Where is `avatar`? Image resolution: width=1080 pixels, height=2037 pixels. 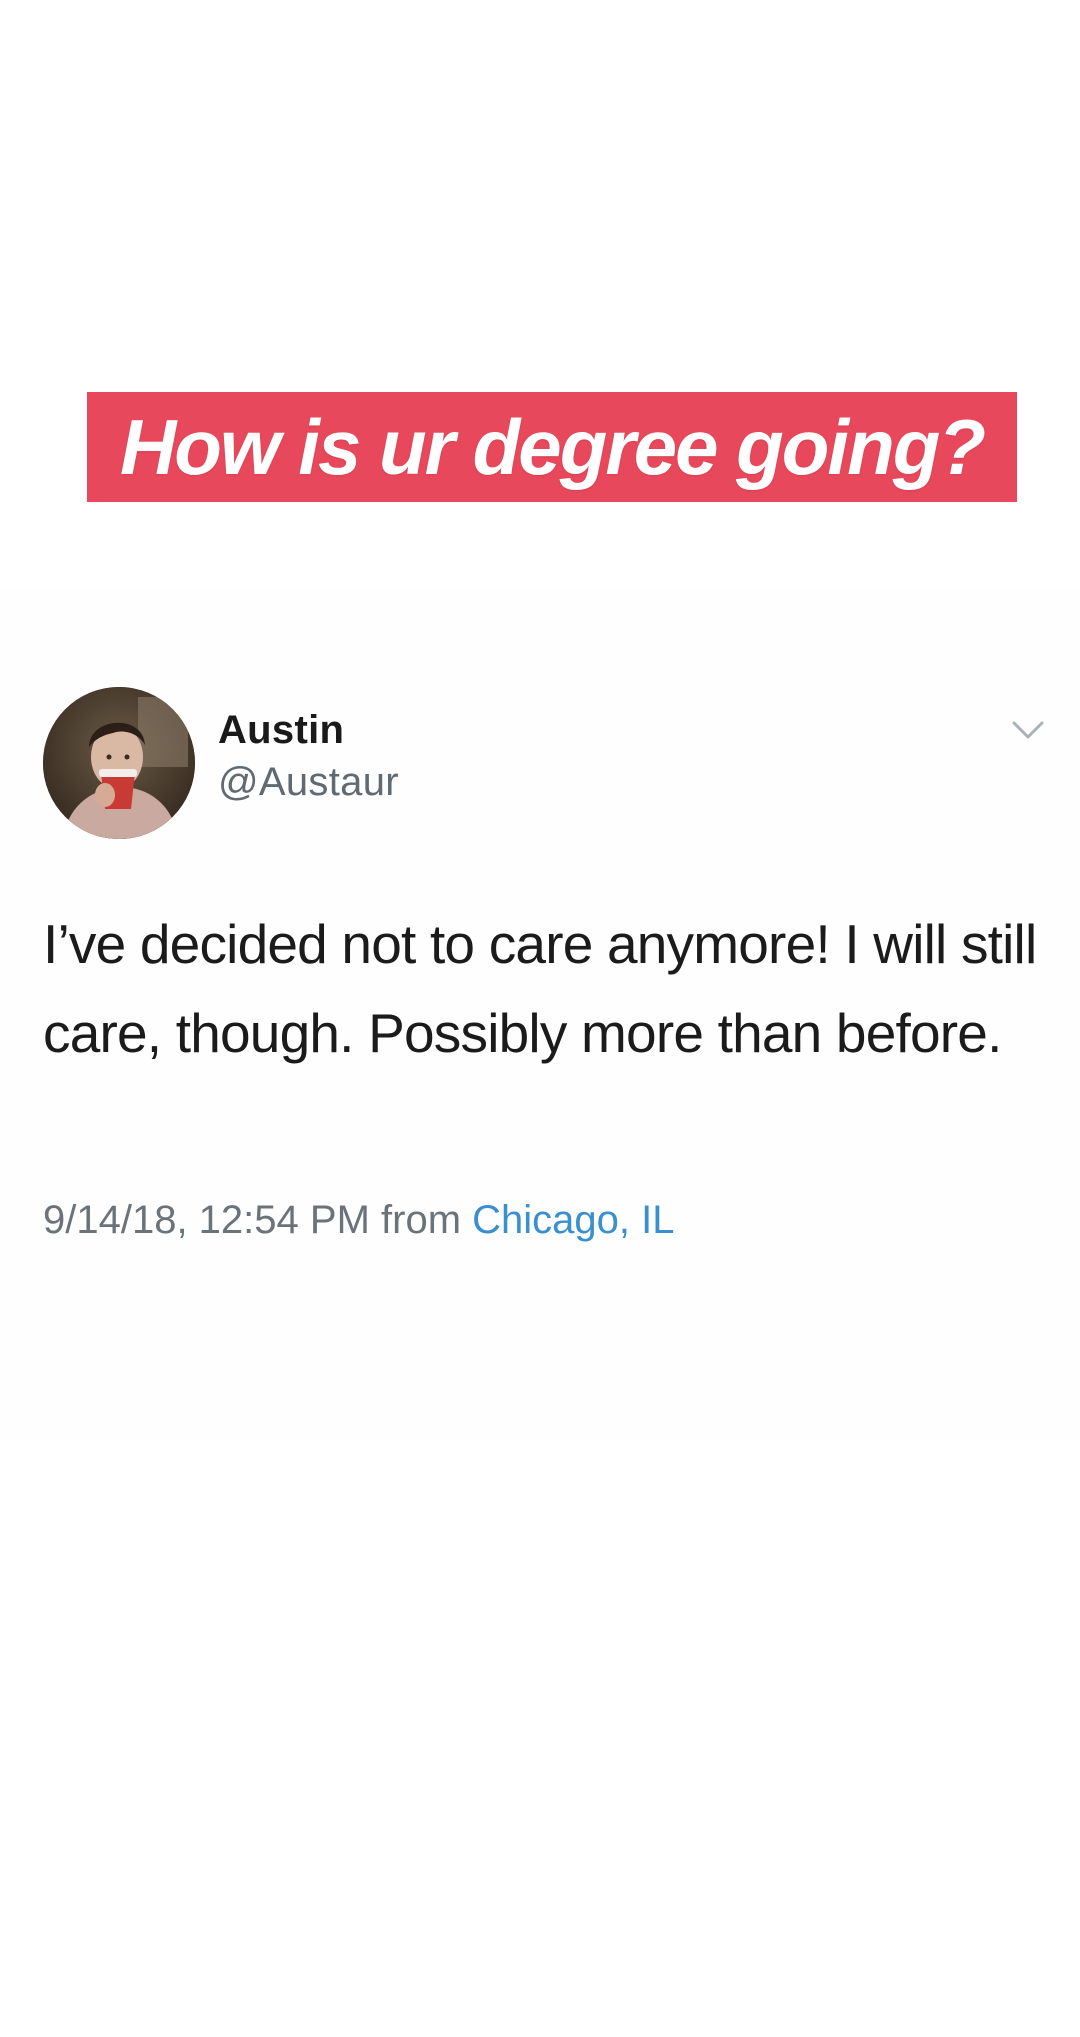
avatar is located at coordinates (119, 763).